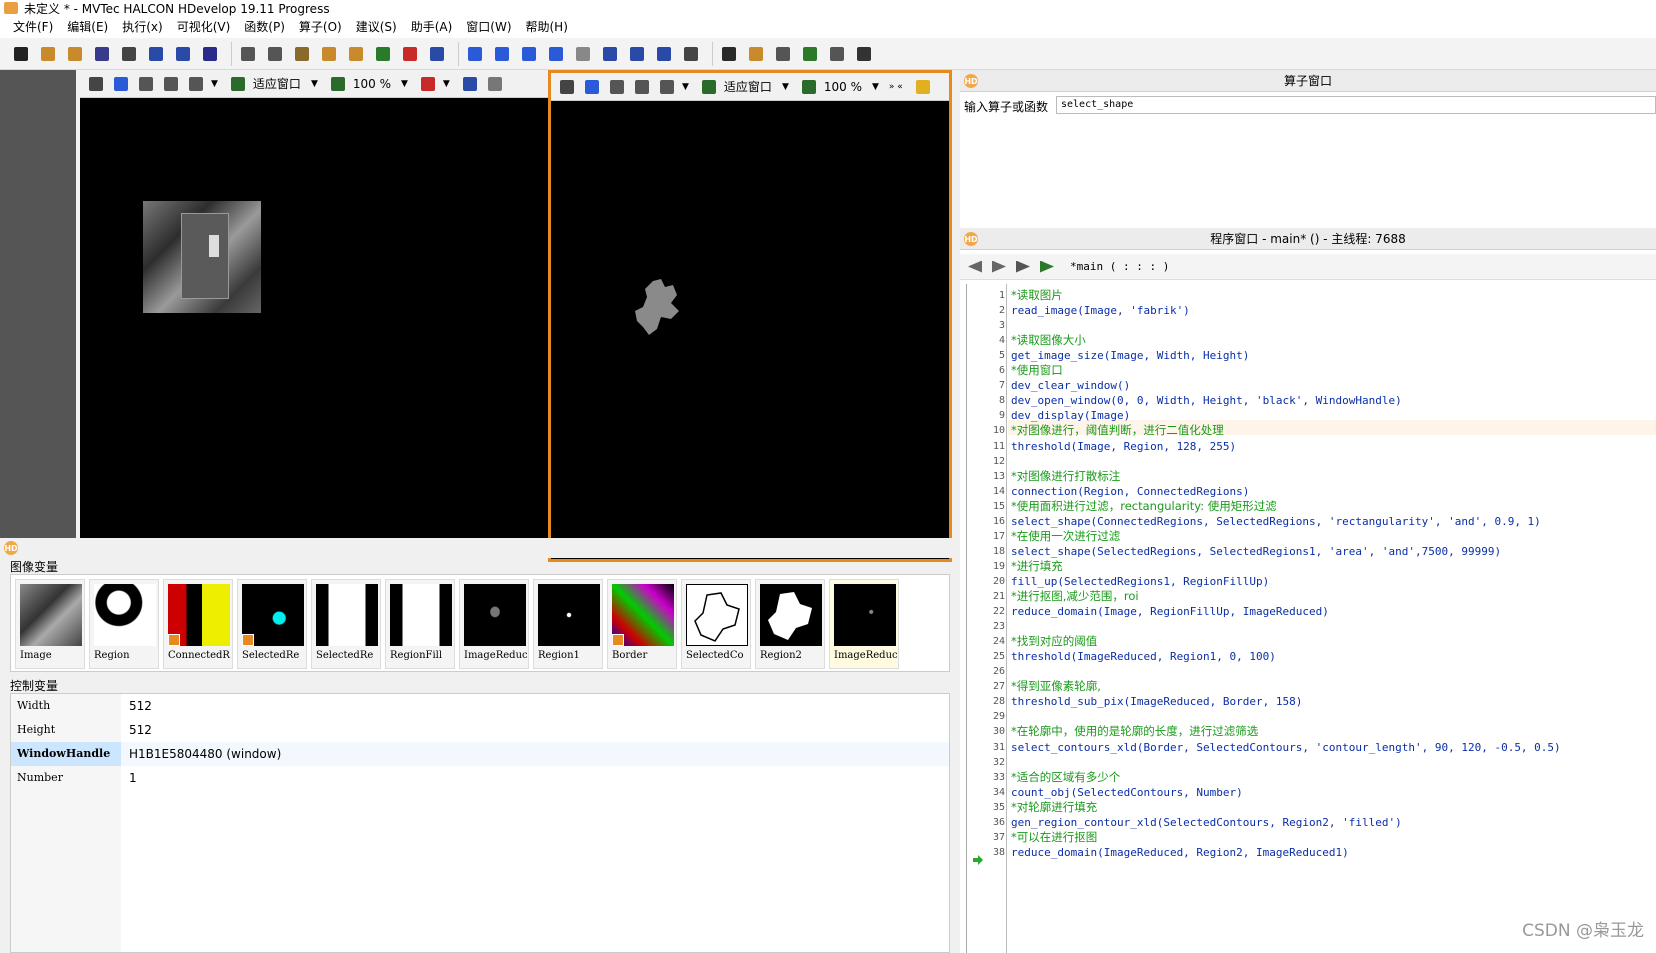  Describe the element at coordinates (1075, 596) in the screenshot. I see `code-comment: *进行抠图,减少范围，roi` at that location.